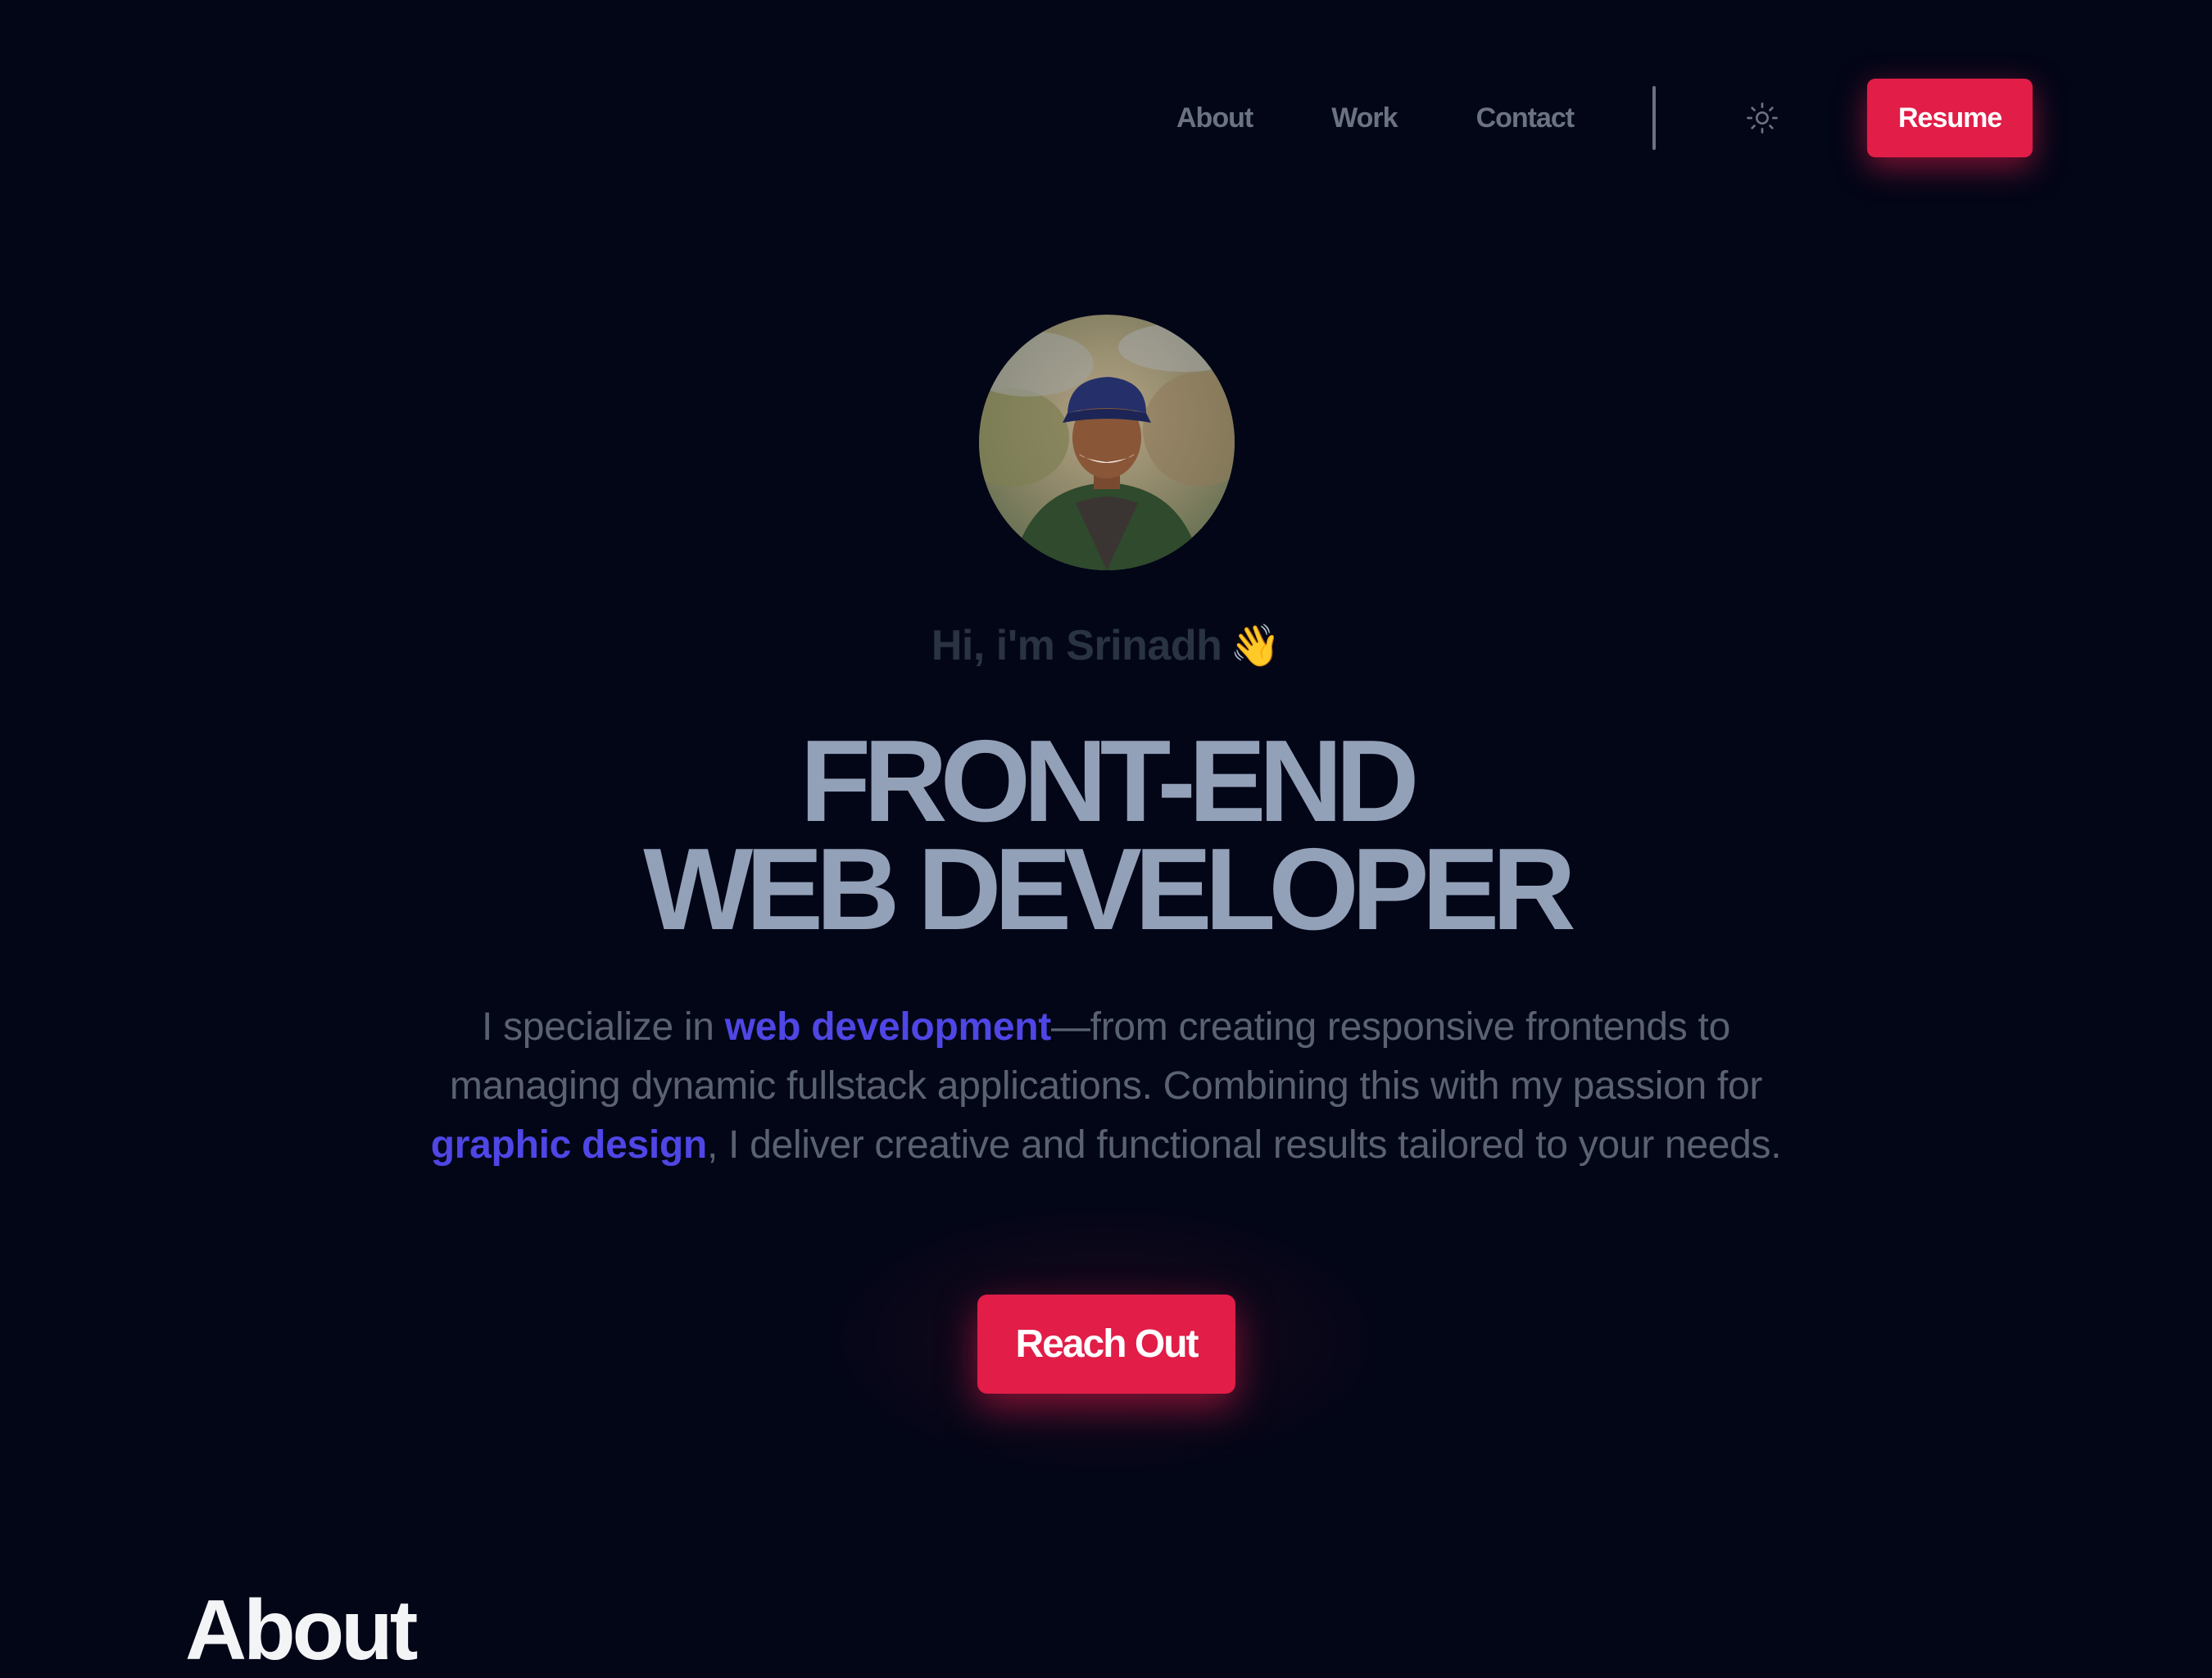  Describe the element at coordinates (1106, 1344) in the screenshot. I see `reach-out-button: Reach Out` at that location.